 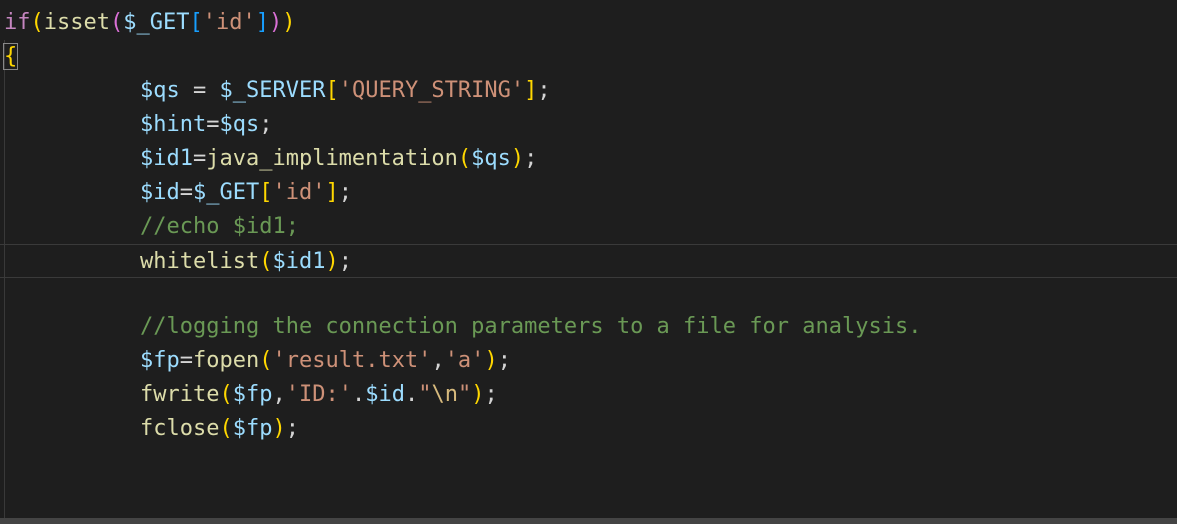 What do you see at coordinates (588, 125) in the screenshot?
I see `code-line: $hint=$qs;` at bounding box center [588, 125].